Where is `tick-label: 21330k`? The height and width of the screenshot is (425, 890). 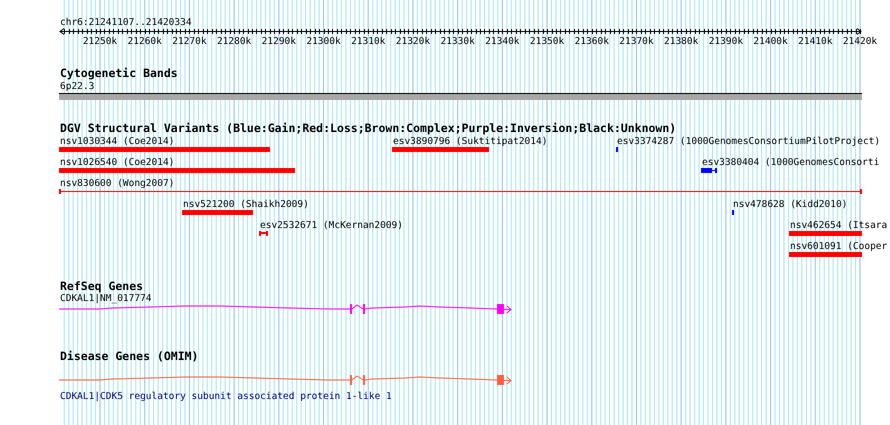 tick-label: 21330k is located at coordinates (457, 41).